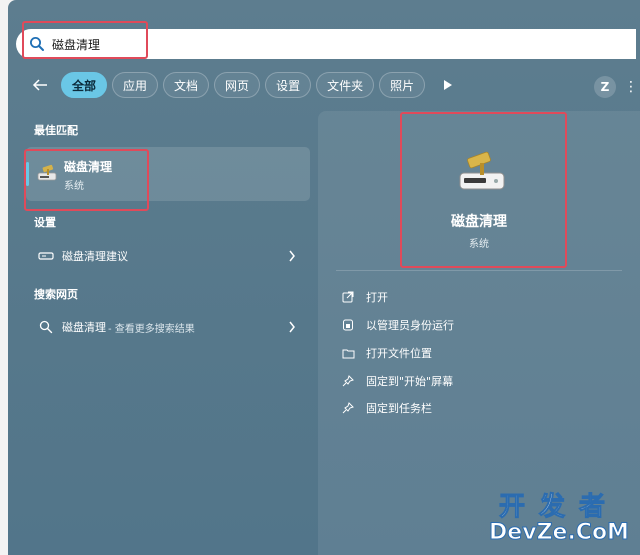 The height and width of the screenshot is (555, 640). I want to click on detail-subtitle: 系统, so click(479, 244).